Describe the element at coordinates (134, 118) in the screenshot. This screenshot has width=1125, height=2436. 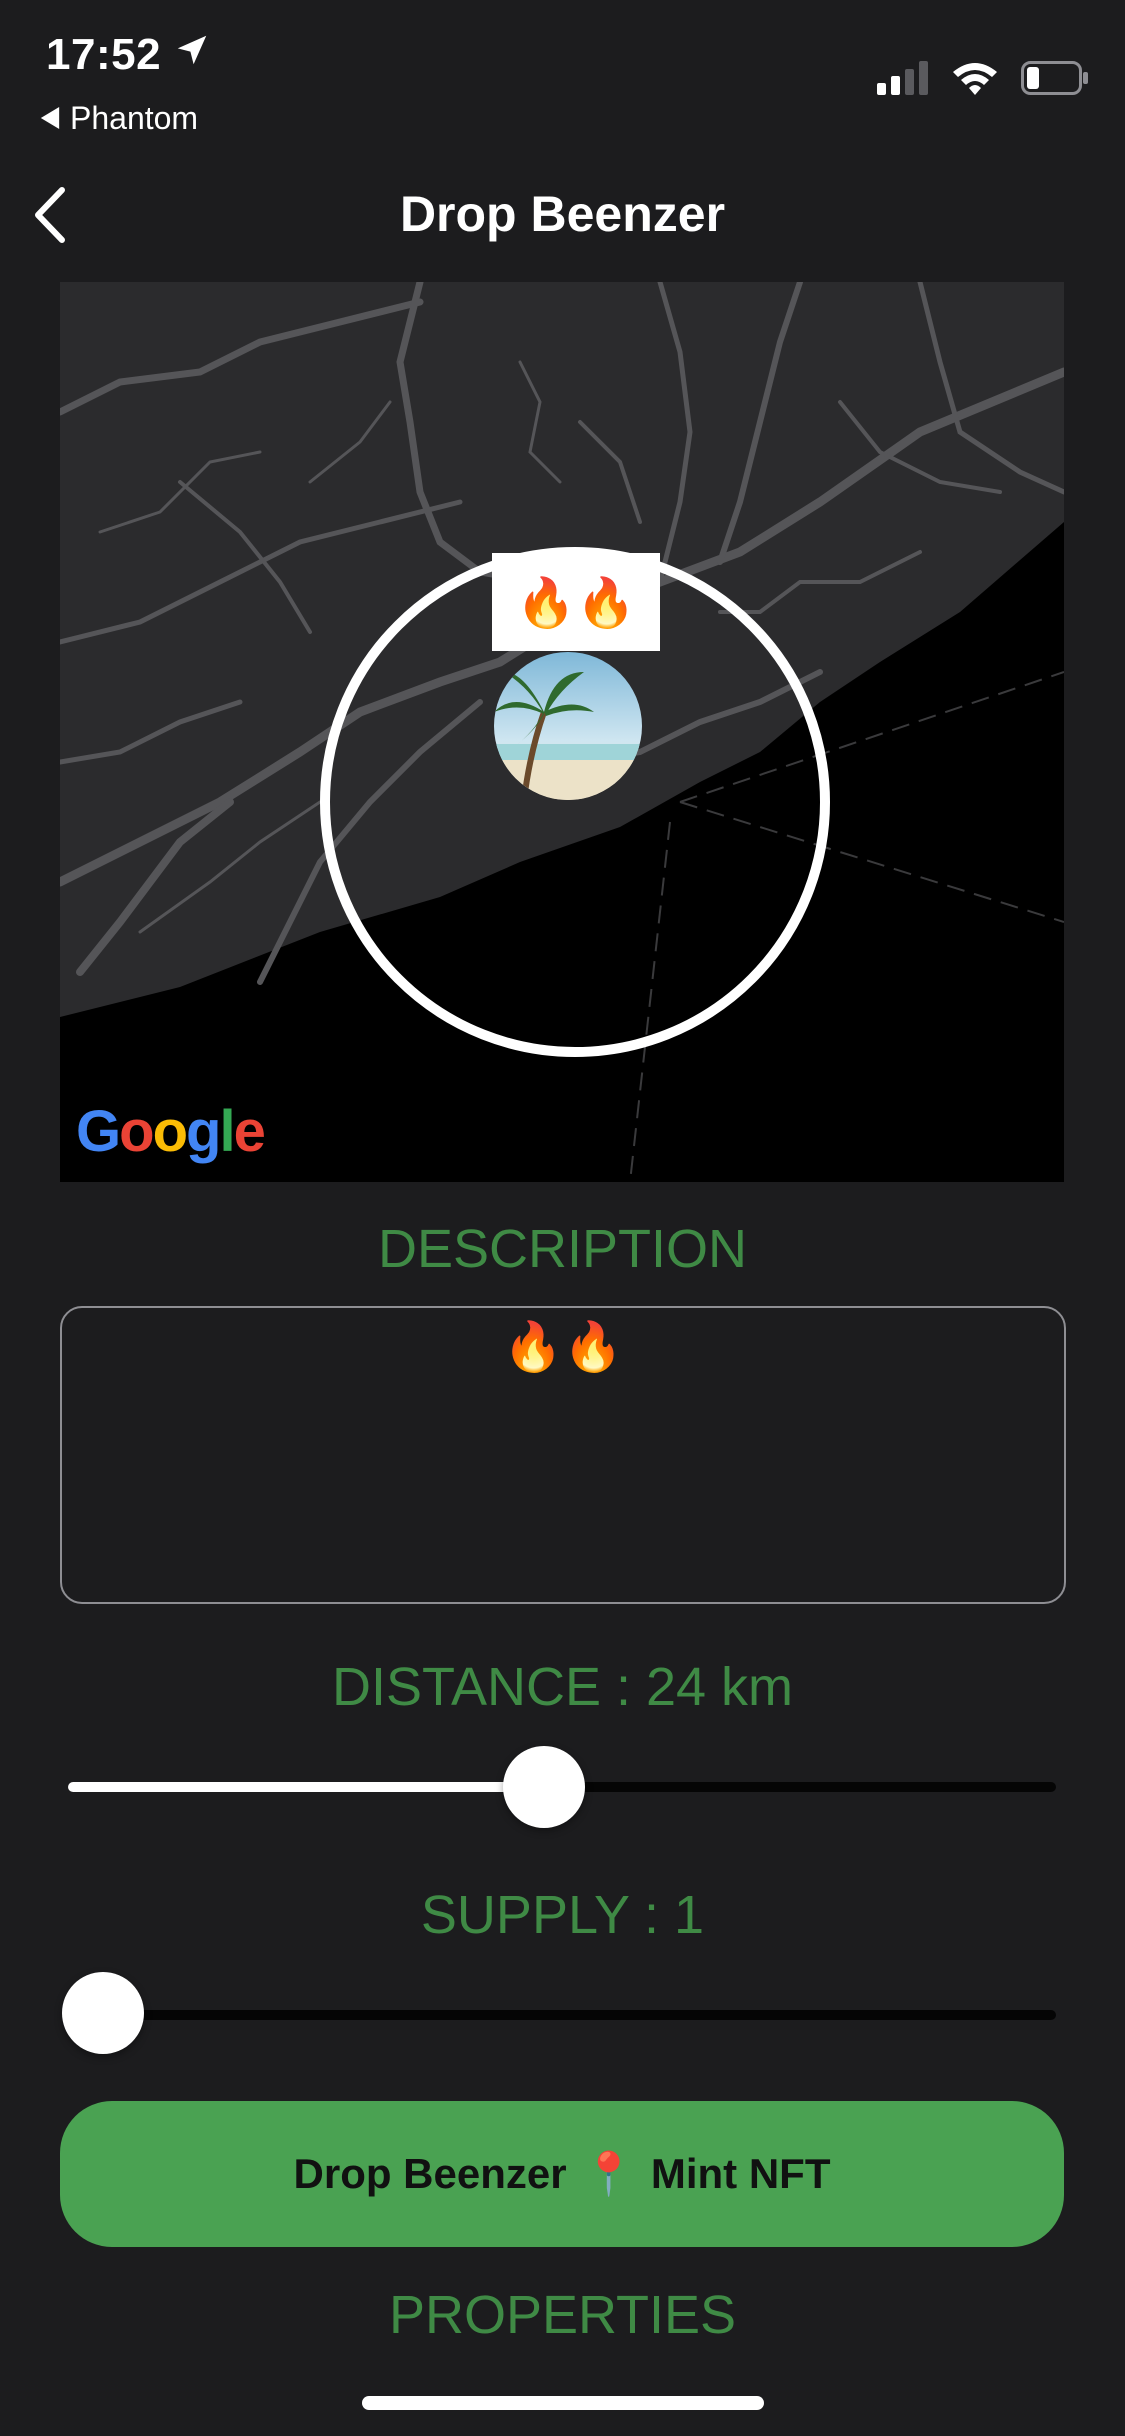
I see `back-app-label: Phantom` at that location.